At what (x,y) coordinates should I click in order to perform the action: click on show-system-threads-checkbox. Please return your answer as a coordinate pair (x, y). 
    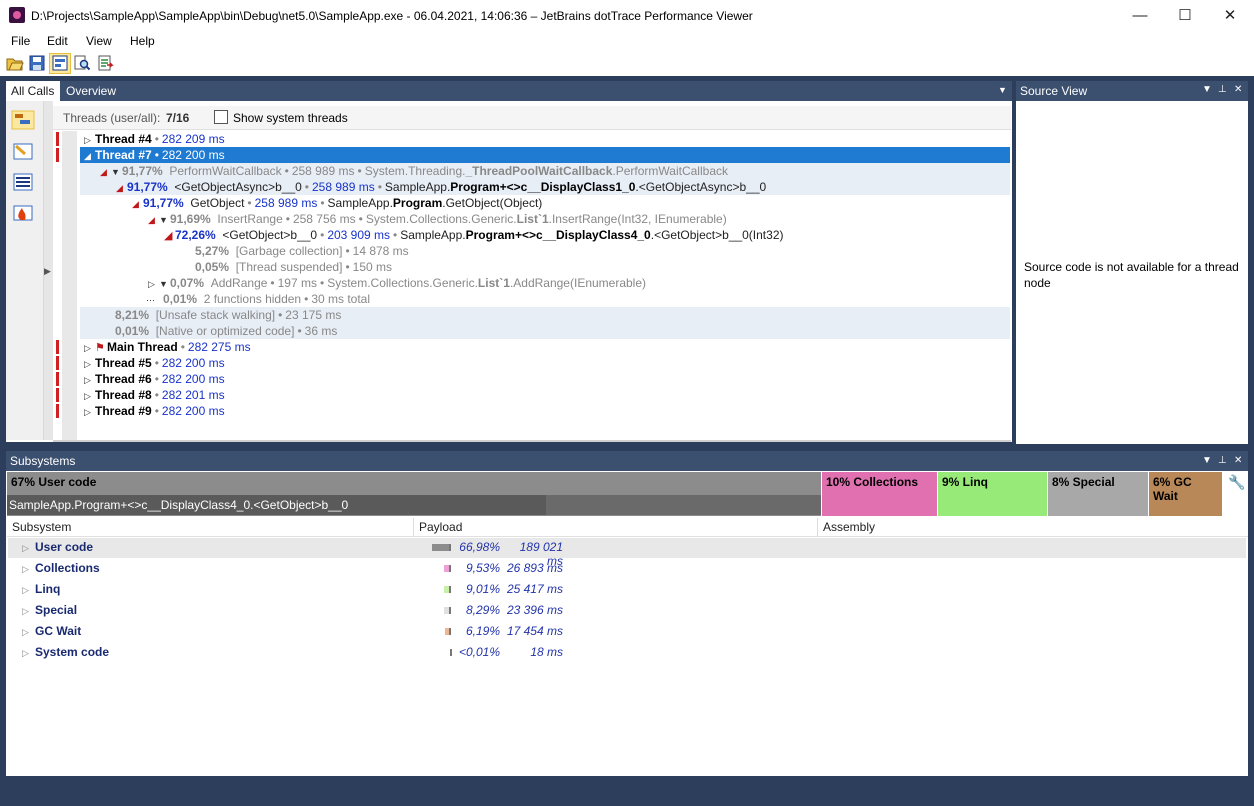
    Looking at the image, I should click on (221, 117).